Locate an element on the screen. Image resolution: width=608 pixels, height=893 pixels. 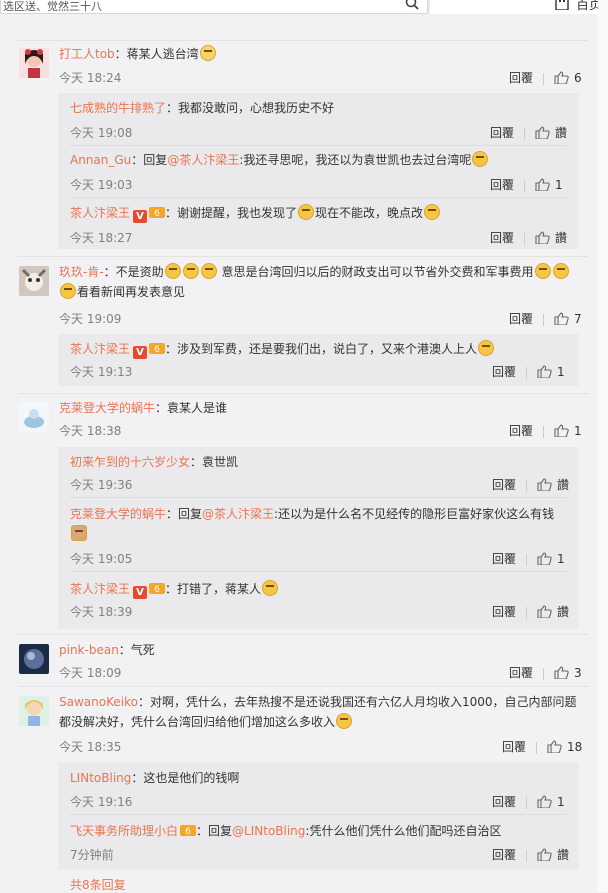
username: 初来乍到的十六岁少女 is located at coordinates (130, 462).